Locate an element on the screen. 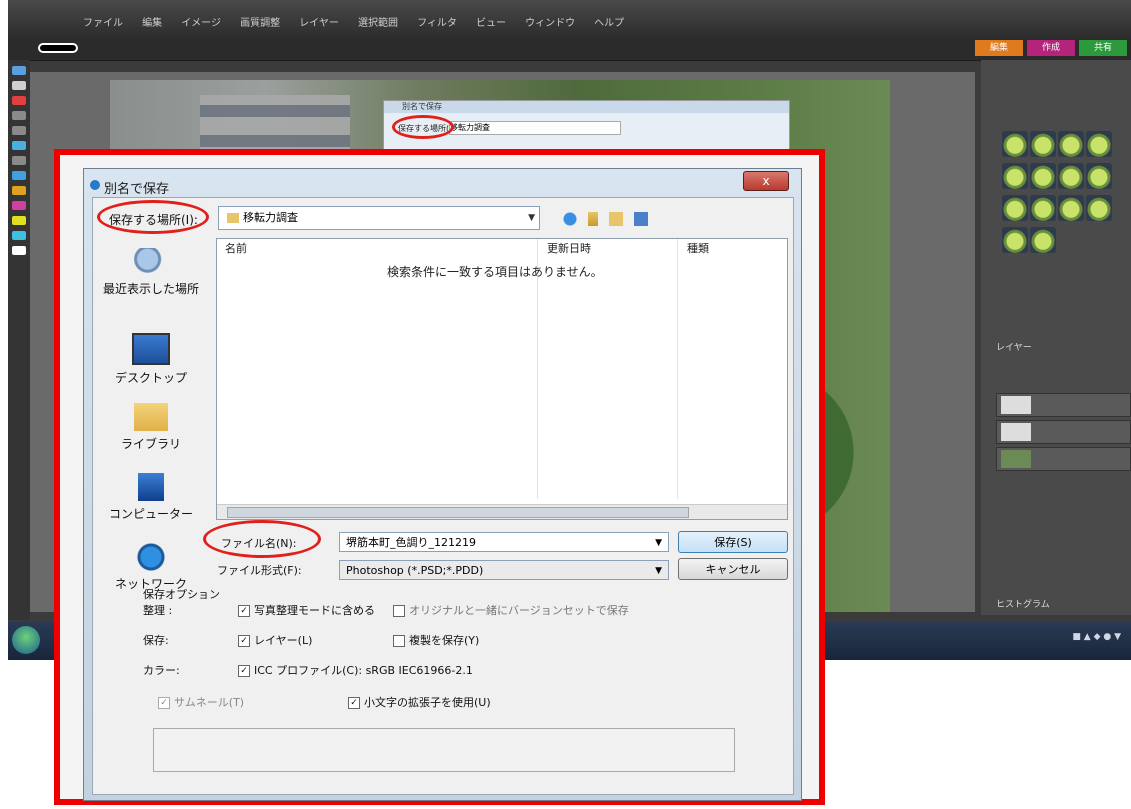 This screenshot has height=809, width=1131. marquee-tool-icon is located at coordinates (19, 115).